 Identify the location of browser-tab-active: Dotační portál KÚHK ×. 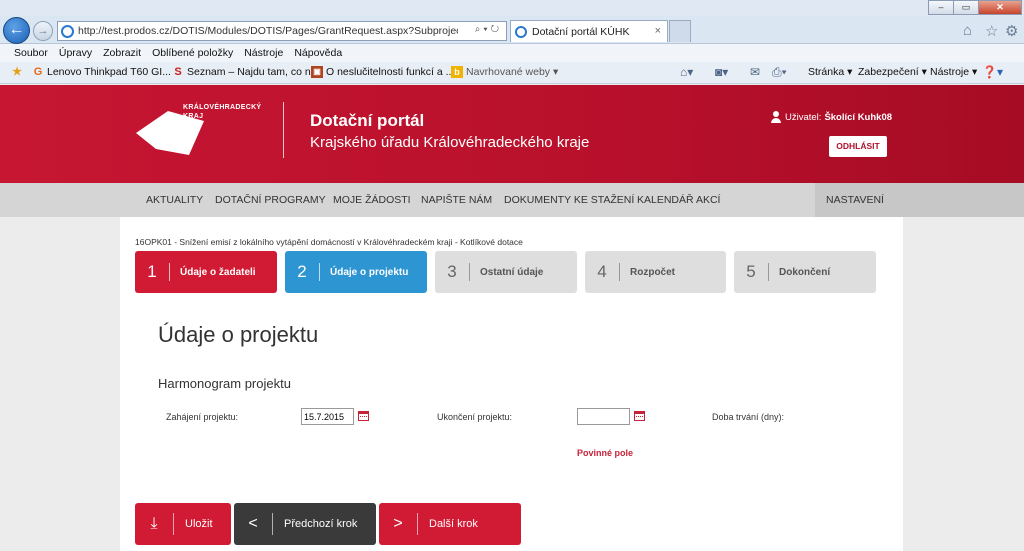
(589, 31).